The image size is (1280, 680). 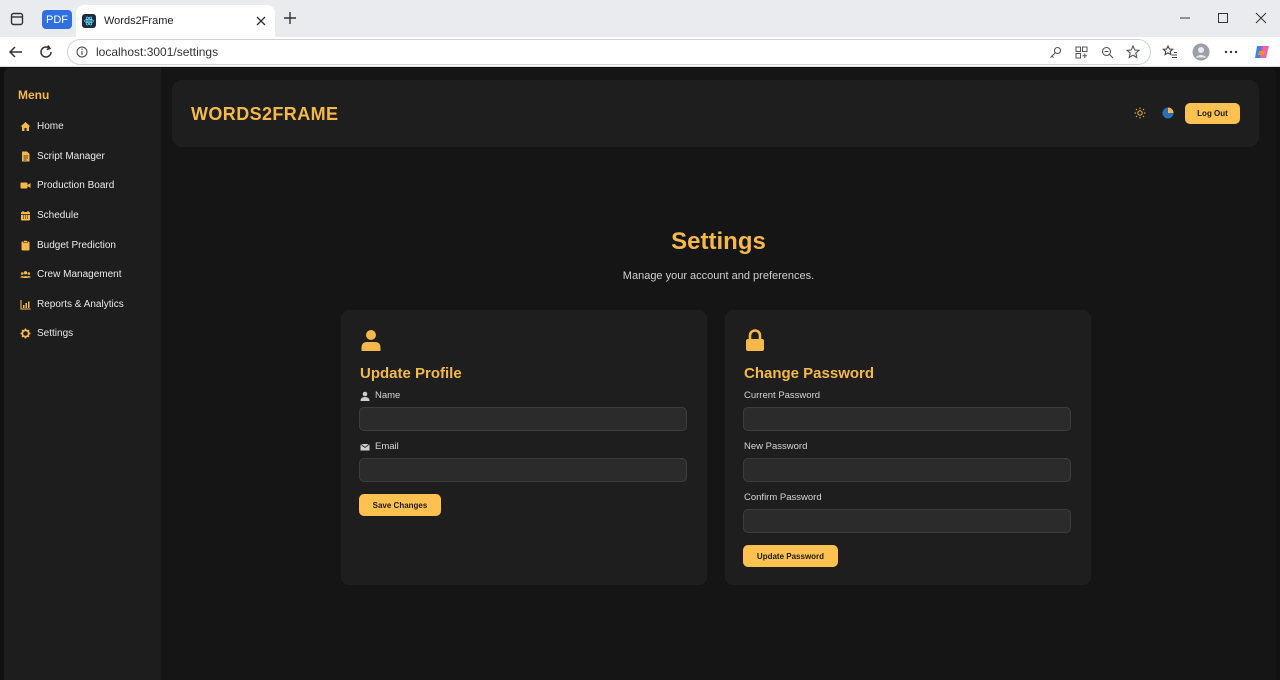 I want to click on back-icon, so click(x=16, y=52).